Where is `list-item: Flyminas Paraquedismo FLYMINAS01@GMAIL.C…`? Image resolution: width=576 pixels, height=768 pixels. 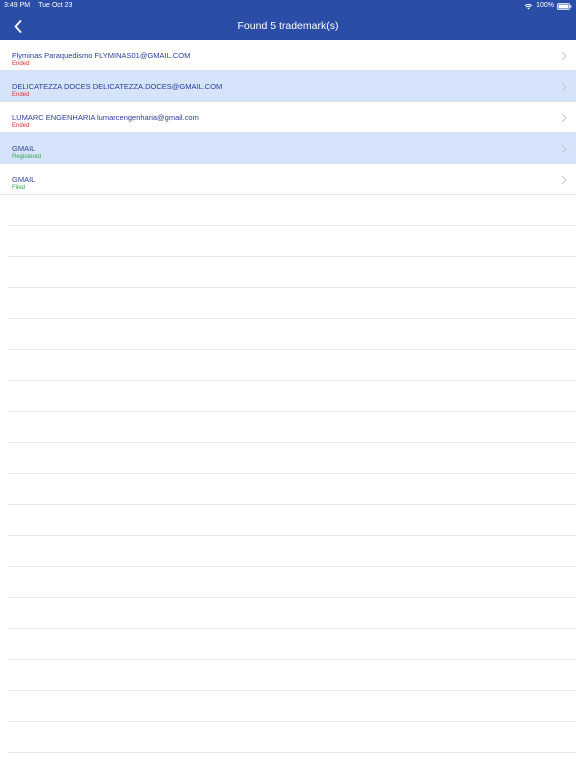 list-item: Flyminas Paraquedismo FLYMINAS01@GMAIL.C… is located at coordinates (288, 55).